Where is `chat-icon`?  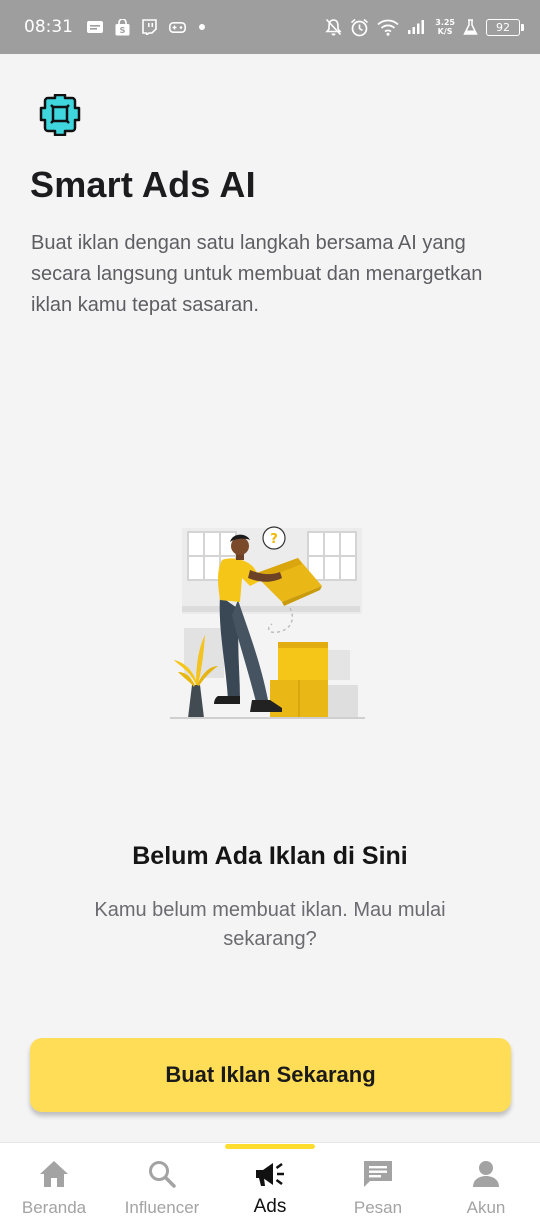 chat-icon is located at coordinates (378, 1174).